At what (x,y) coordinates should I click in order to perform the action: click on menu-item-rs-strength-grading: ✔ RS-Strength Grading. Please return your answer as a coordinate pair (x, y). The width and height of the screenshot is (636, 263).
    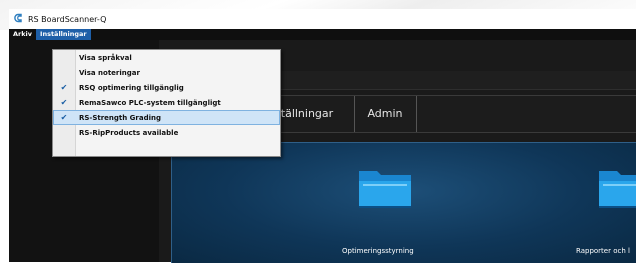
    Looking at the image, I should click on (166, 117).